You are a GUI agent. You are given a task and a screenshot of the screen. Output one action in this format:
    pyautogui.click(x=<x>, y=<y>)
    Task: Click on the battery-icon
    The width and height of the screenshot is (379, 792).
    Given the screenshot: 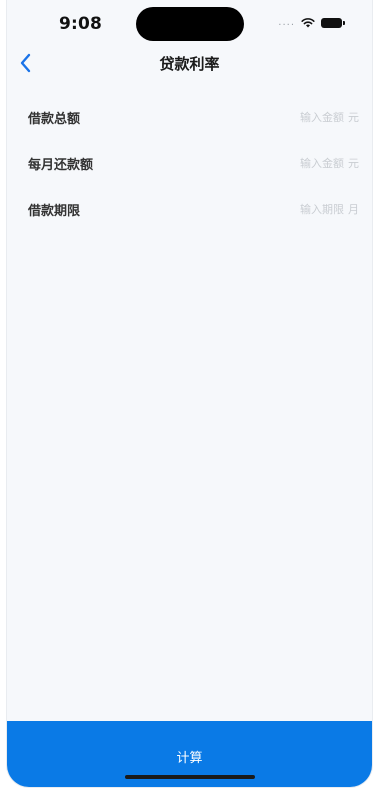 What is the action you would take?
    pyautogui.click(x=333, y=22)
    